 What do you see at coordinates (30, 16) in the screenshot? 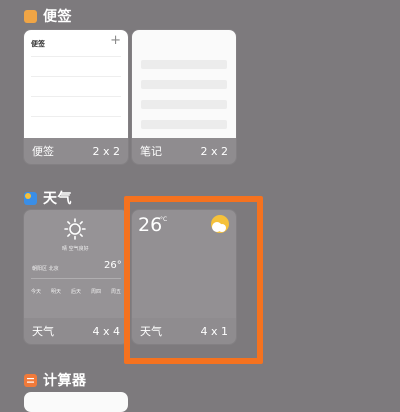
I see `notes-app-icon` at bounding box center [30, 16].